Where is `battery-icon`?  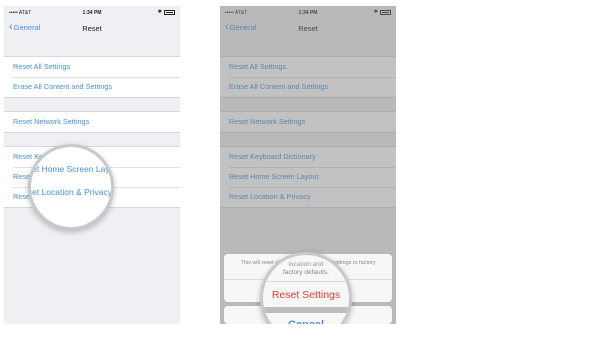
battery-icon is located at coordinates (169, 12).